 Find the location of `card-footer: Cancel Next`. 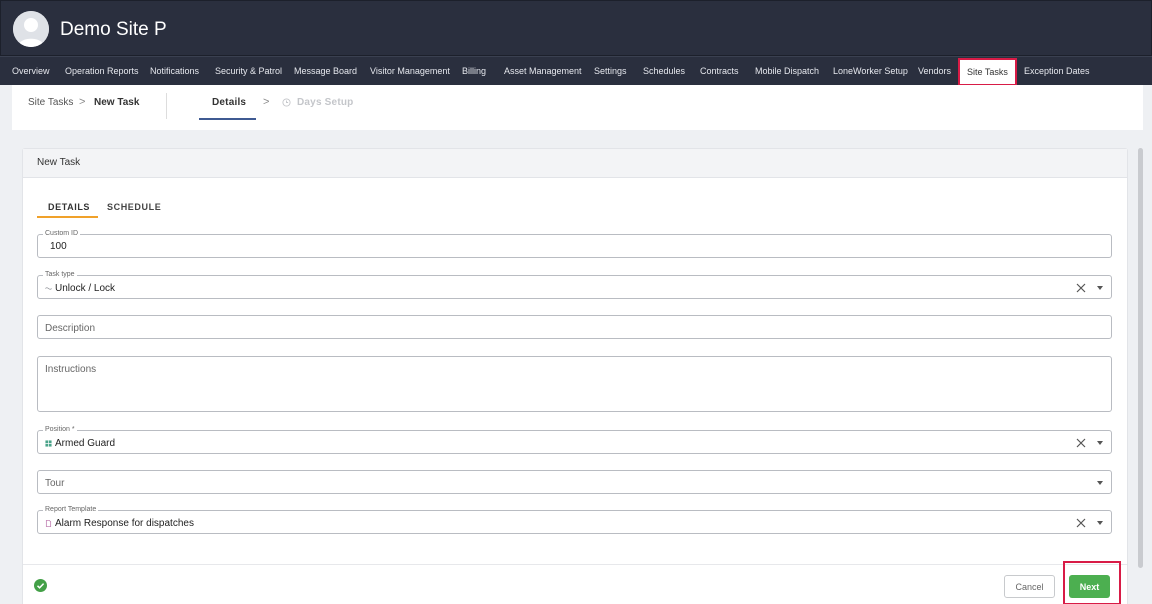

card-footer: Cancel Next is located at coordinates (575, 582).